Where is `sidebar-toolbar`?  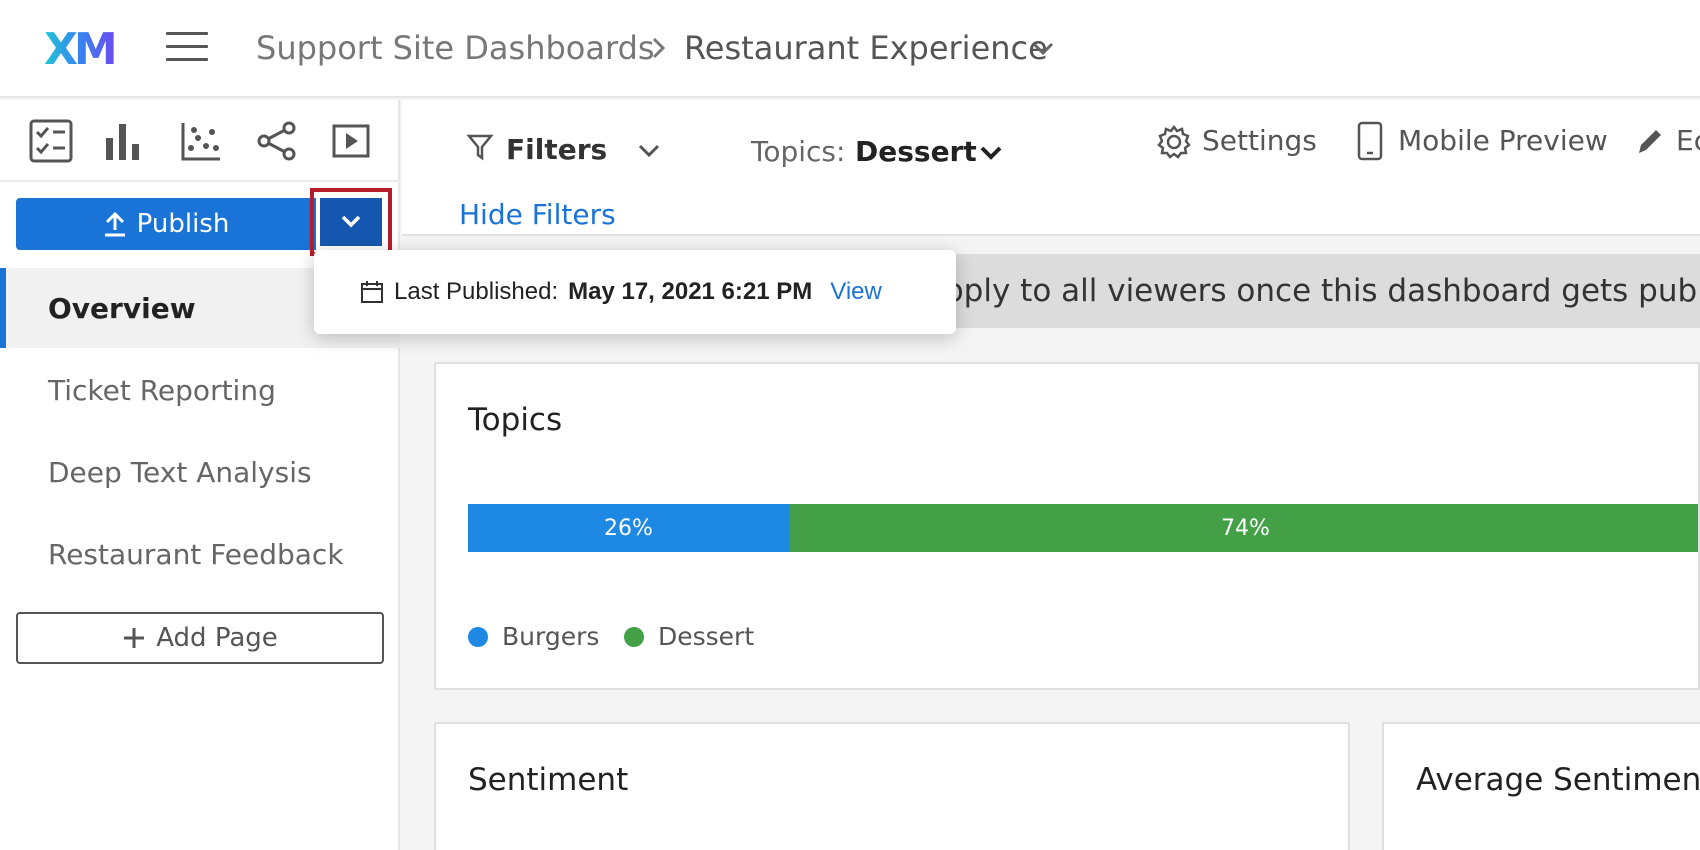
sidebar-toolbar is located at coordinates (200, 141).